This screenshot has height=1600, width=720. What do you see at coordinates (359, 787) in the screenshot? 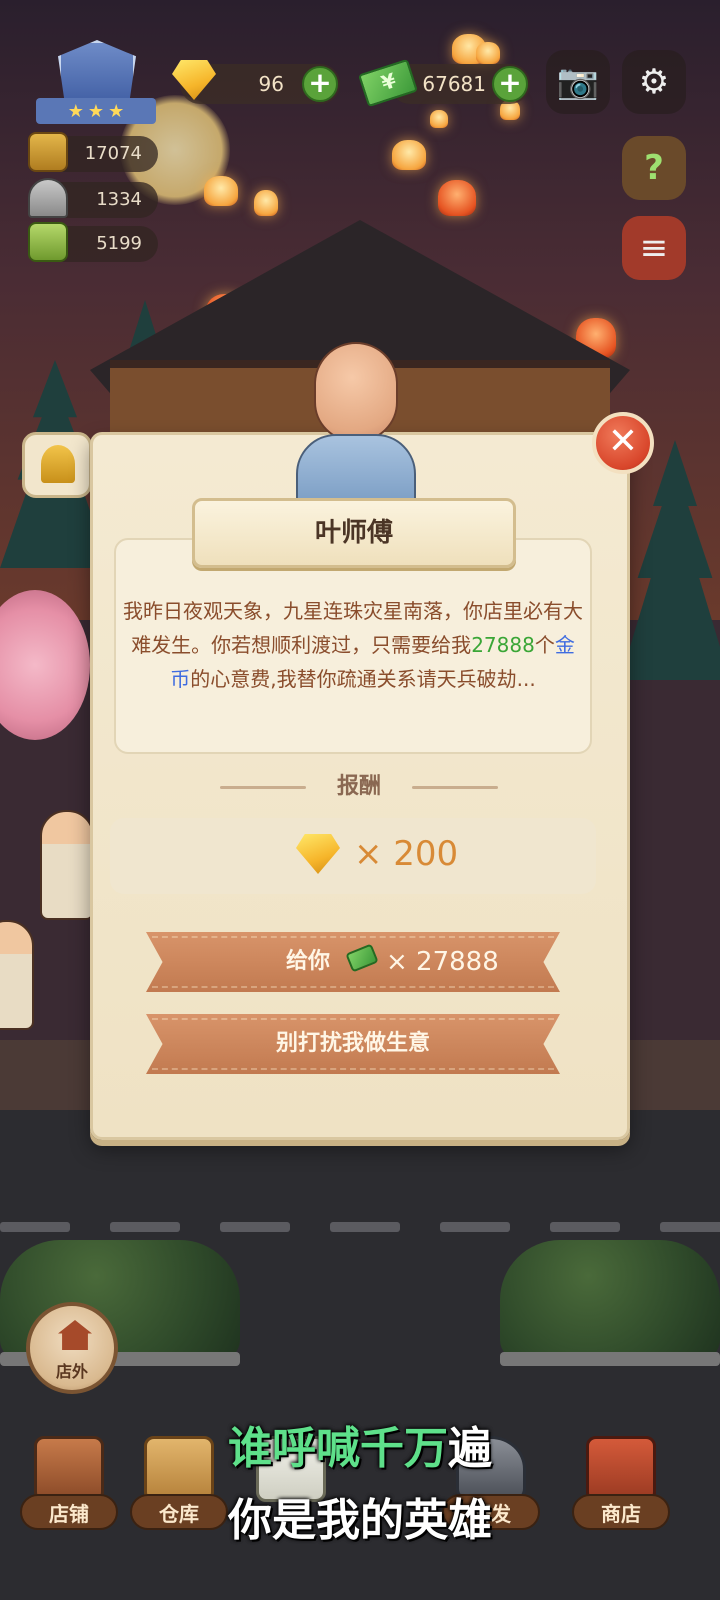
I see `reward-header: 报酬` at bounding box center [359, 787].